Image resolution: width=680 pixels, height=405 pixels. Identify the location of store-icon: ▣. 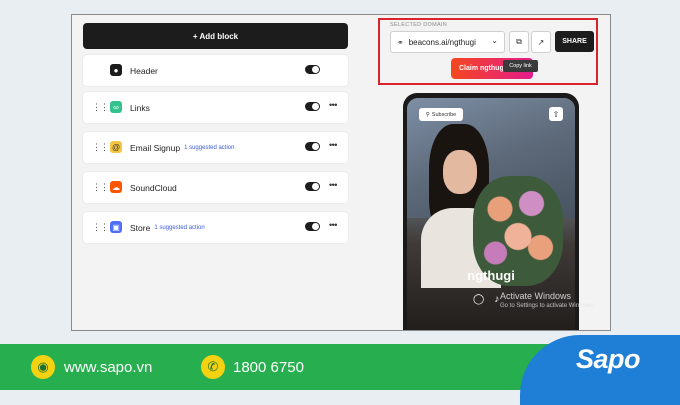
(116, 227).